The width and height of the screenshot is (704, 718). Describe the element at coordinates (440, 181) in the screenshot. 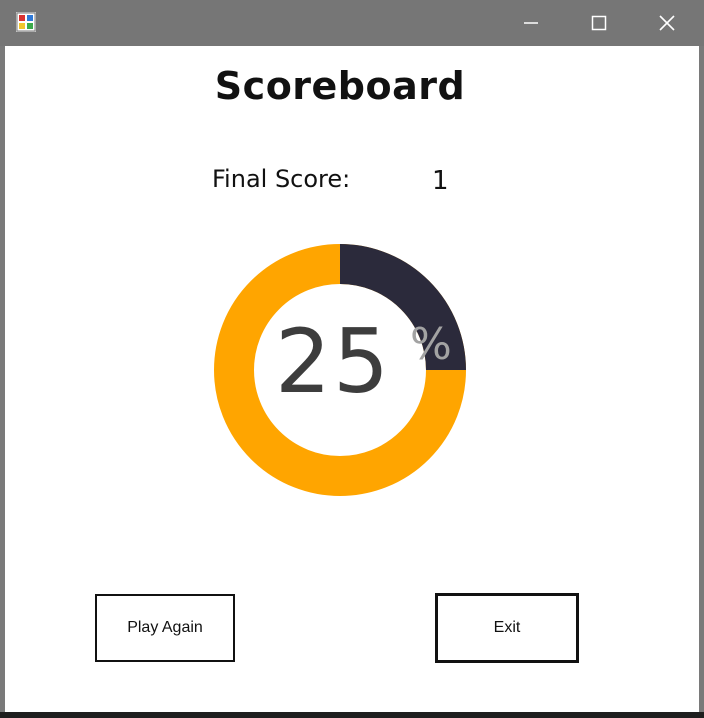

I see `final-score-value: 1` at that location.